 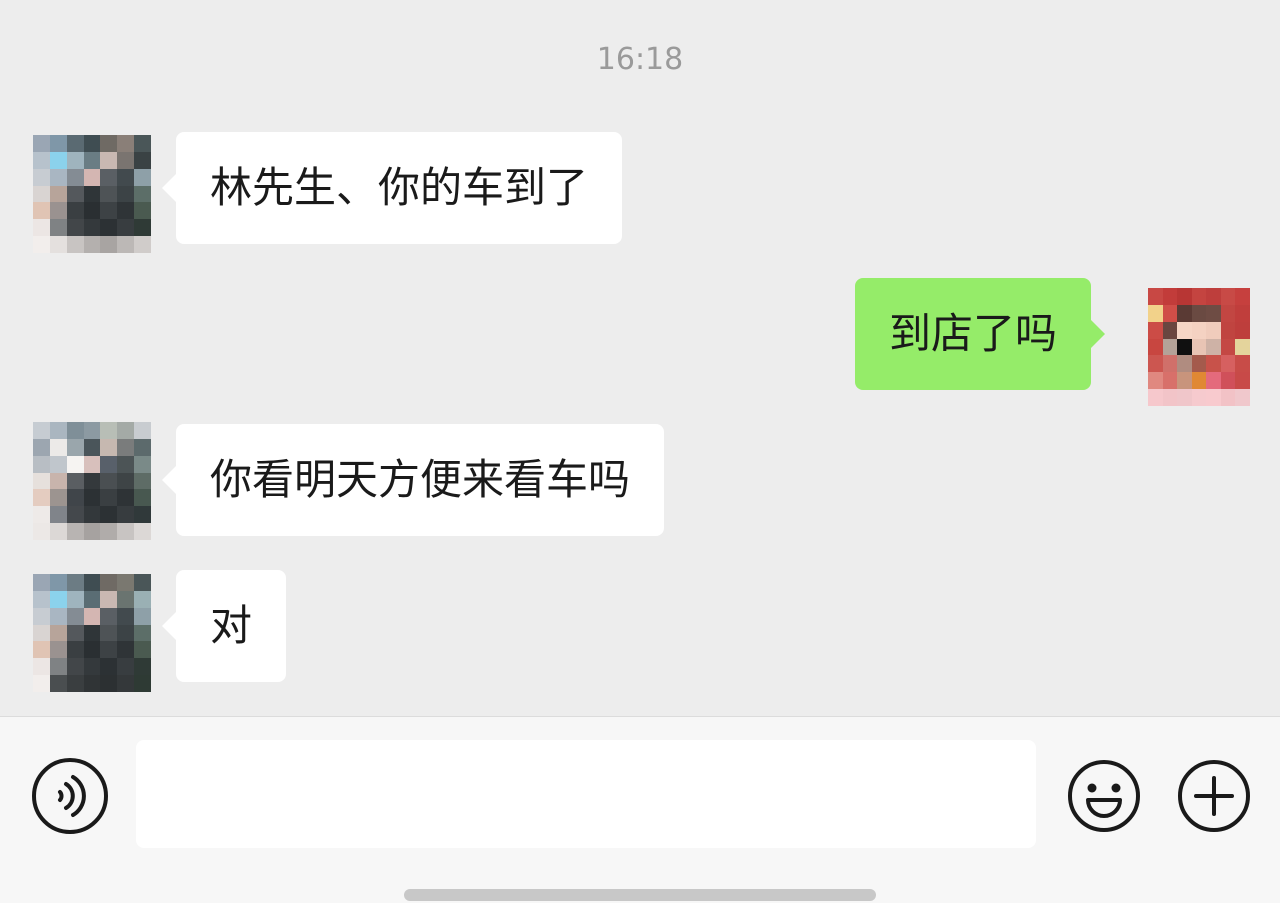 What do you see at coordinates (586, 794) in the screenshot?
I see `message-input` at bounding box center [586, 794].